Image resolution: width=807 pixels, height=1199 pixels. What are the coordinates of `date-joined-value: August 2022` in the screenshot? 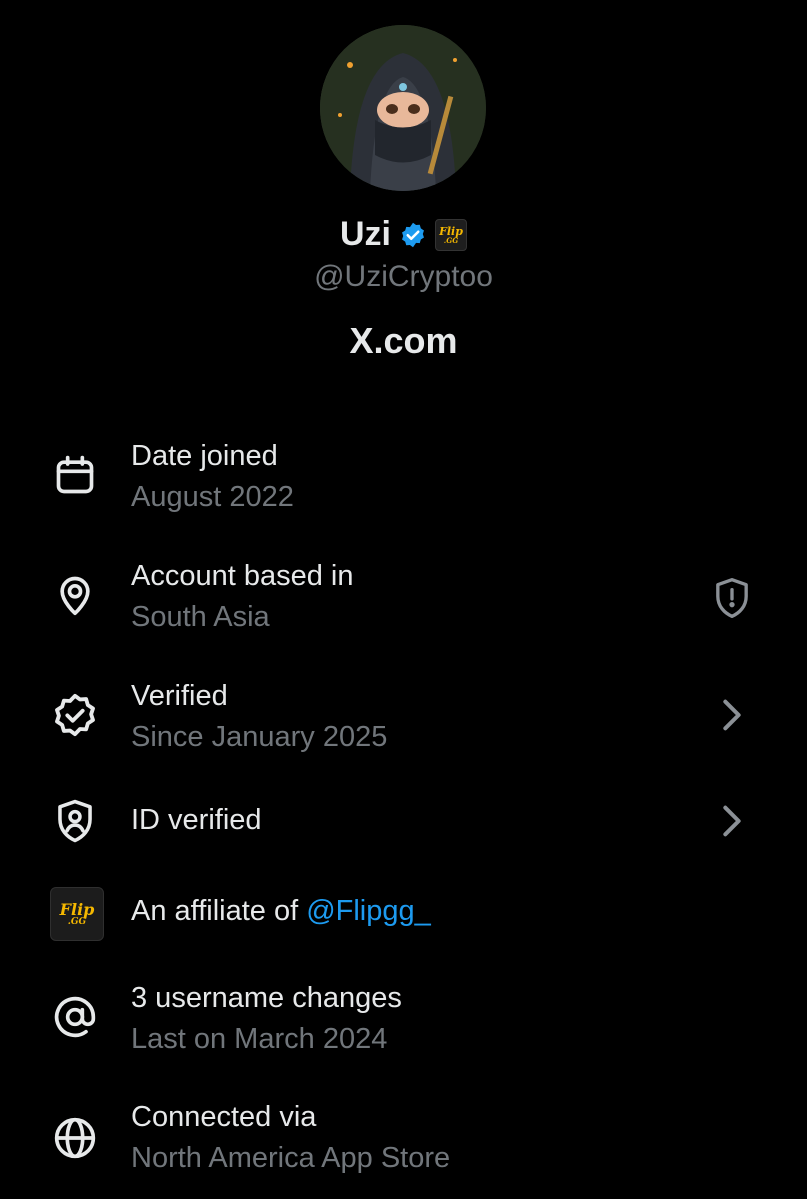 It's located at (212, 497).